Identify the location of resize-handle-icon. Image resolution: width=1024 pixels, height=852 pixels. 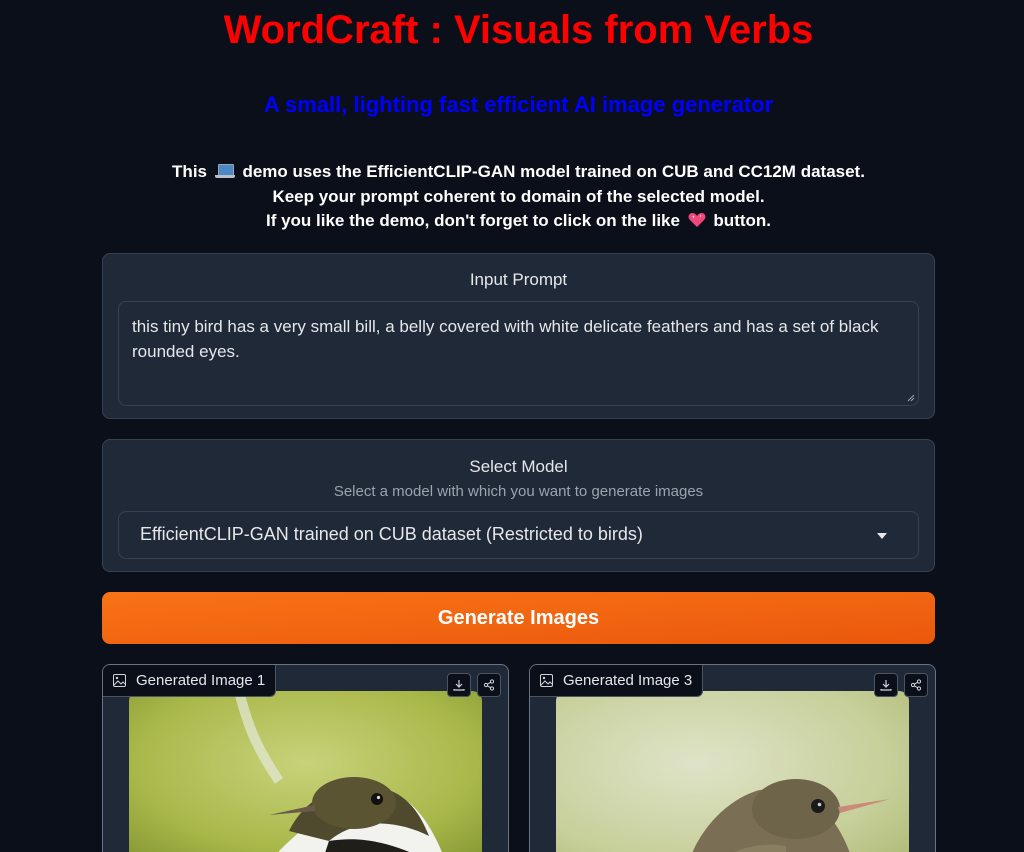
(911, 398).